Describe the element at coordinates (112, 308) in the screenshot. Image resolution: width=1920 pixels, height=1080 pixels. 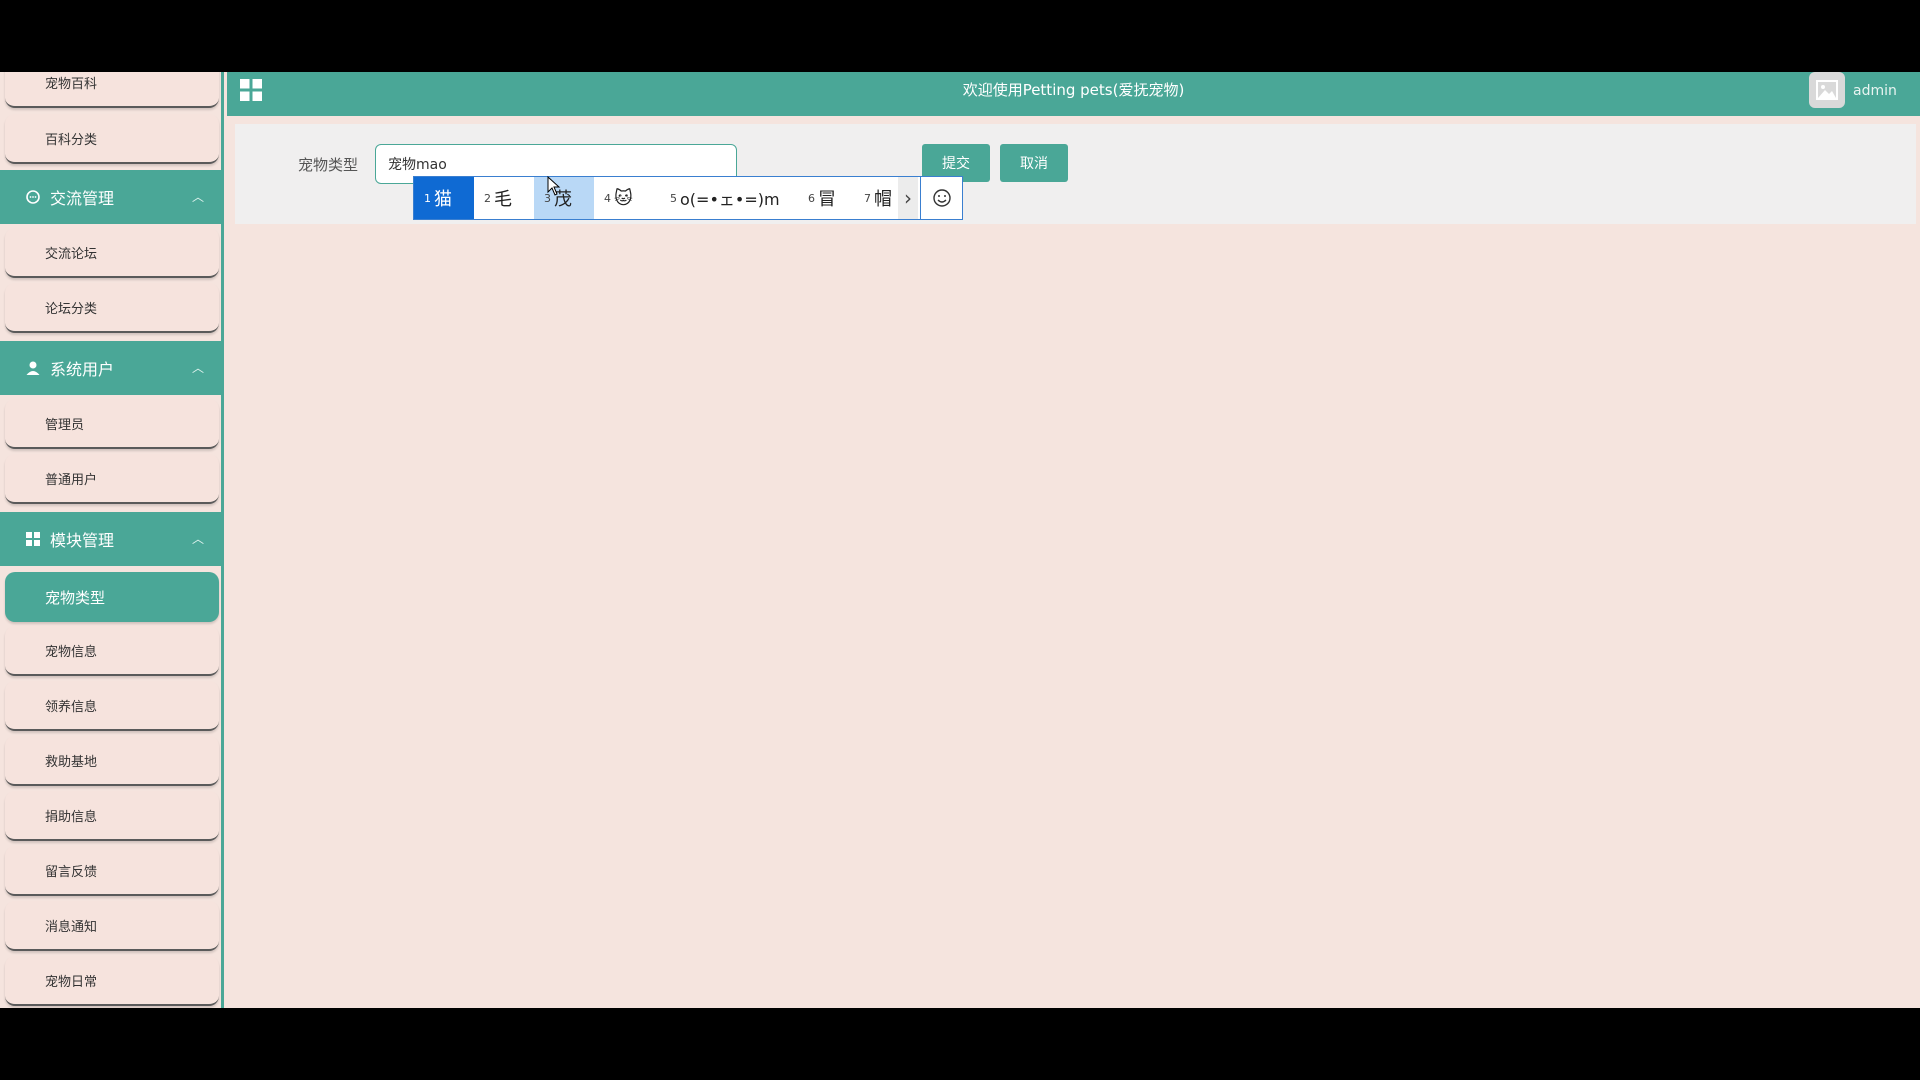
I see `sidebar-item-forum-category: 论坛分类` at that location.